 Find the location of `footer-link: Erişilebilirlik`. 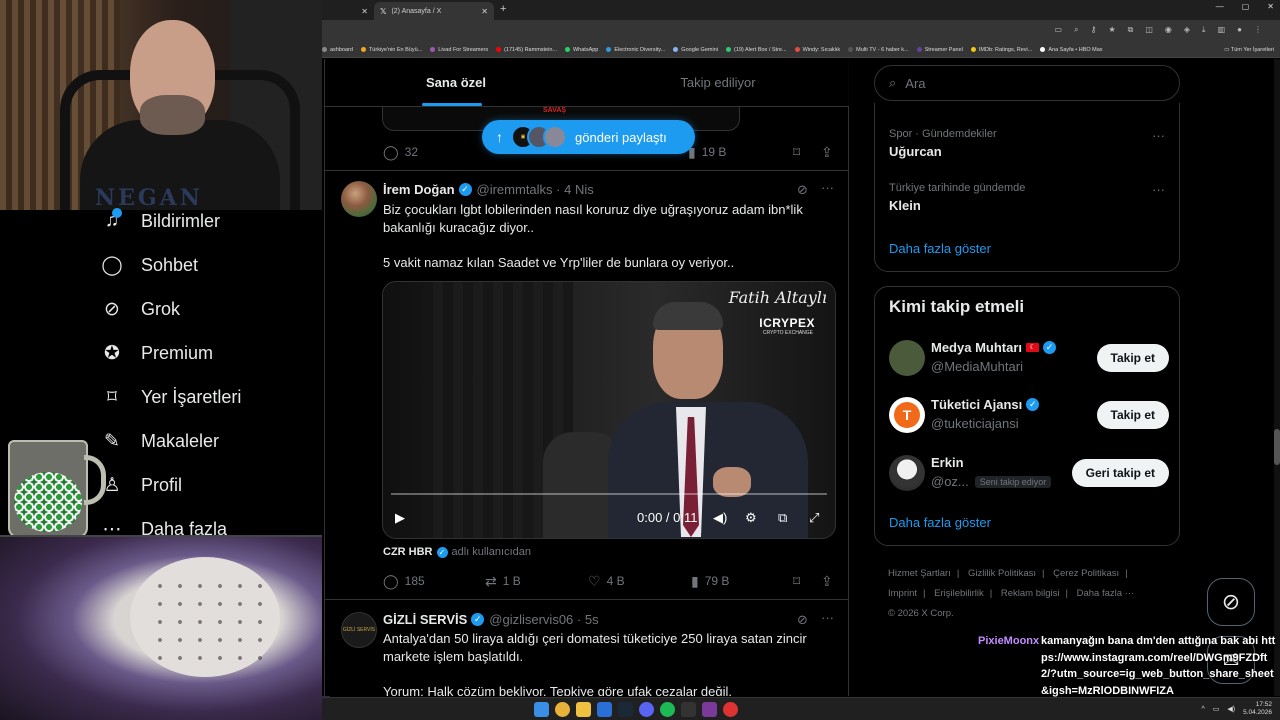

footer-link: Erişilebilirlik is located at coordinates (959, 593).